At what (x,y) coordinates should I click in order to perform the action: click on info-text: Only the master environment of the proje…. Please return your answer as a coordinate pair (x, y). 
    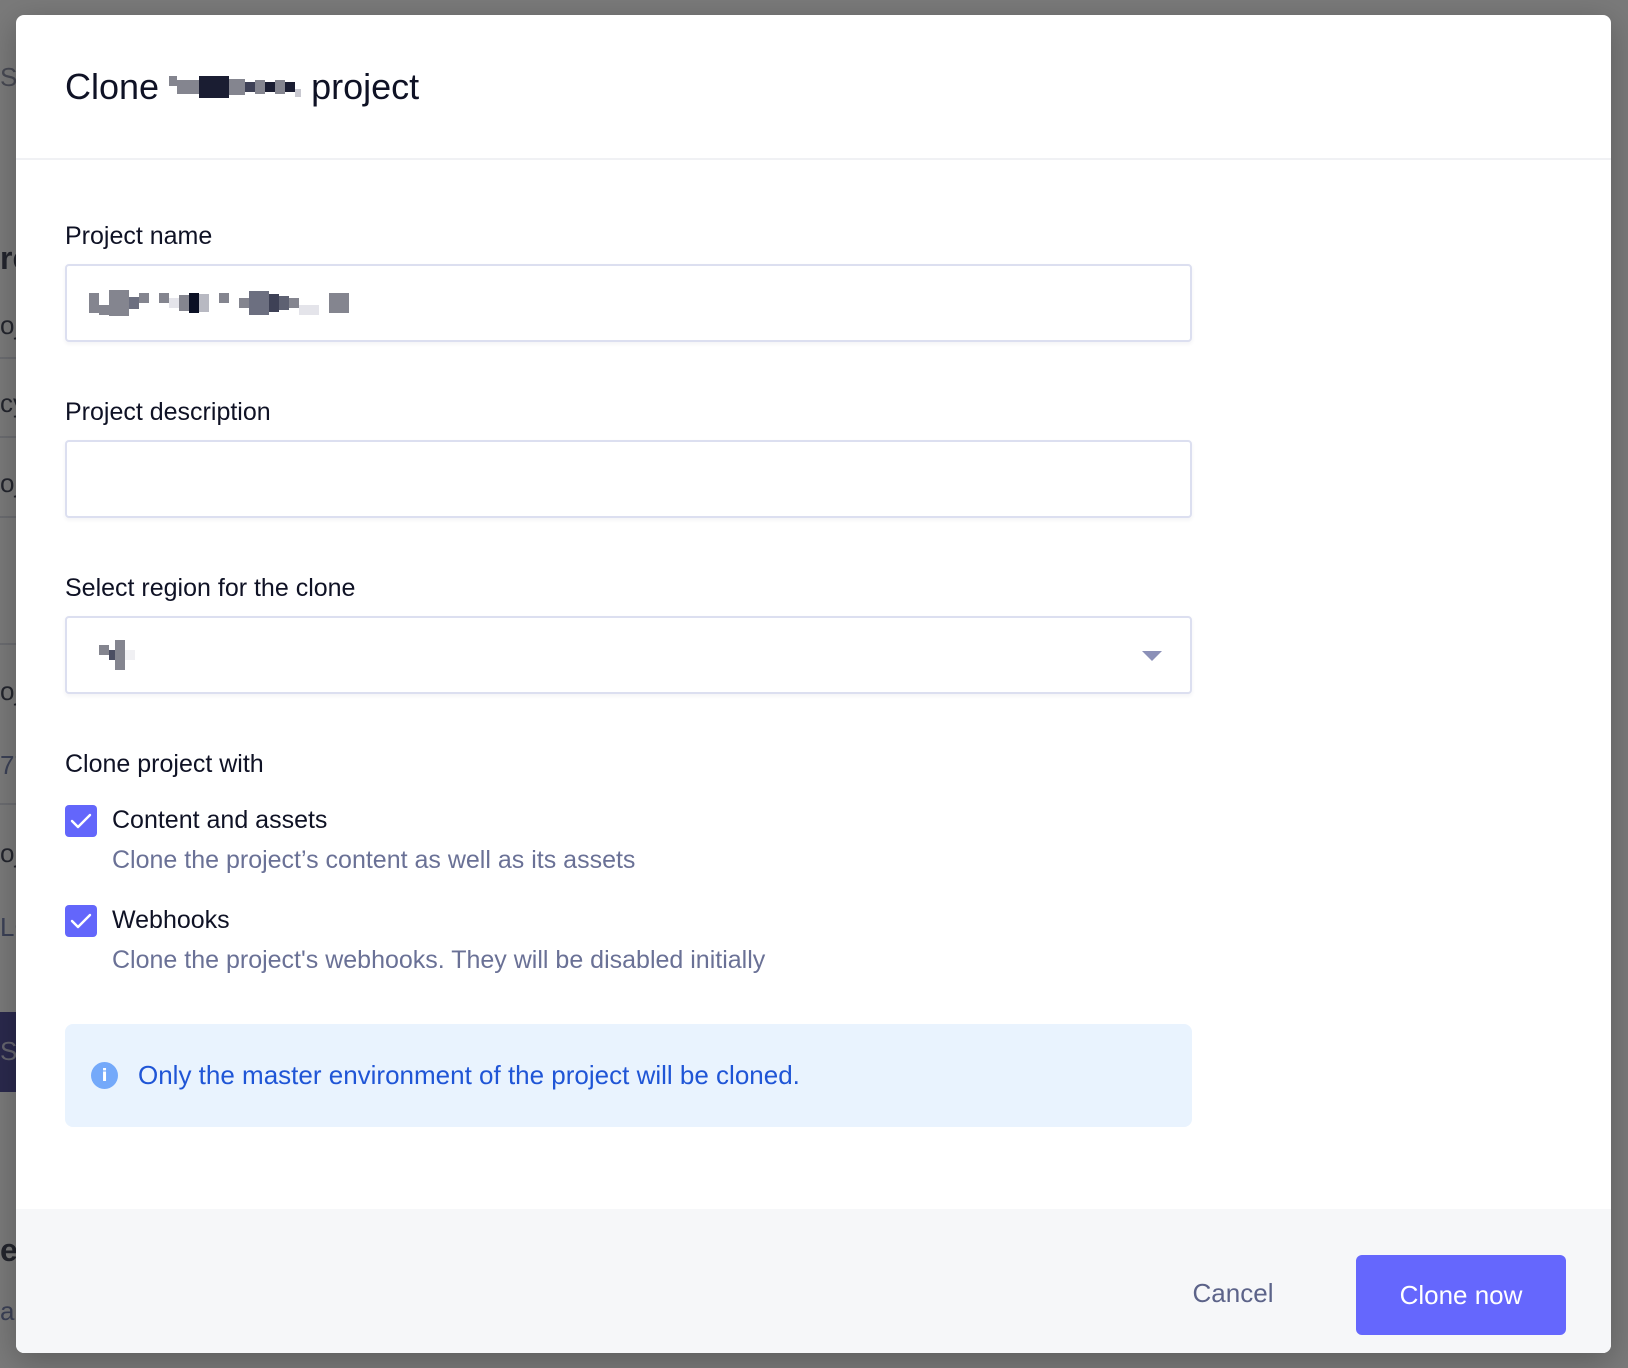
    Looking at the image, I should click on (469, 1075).